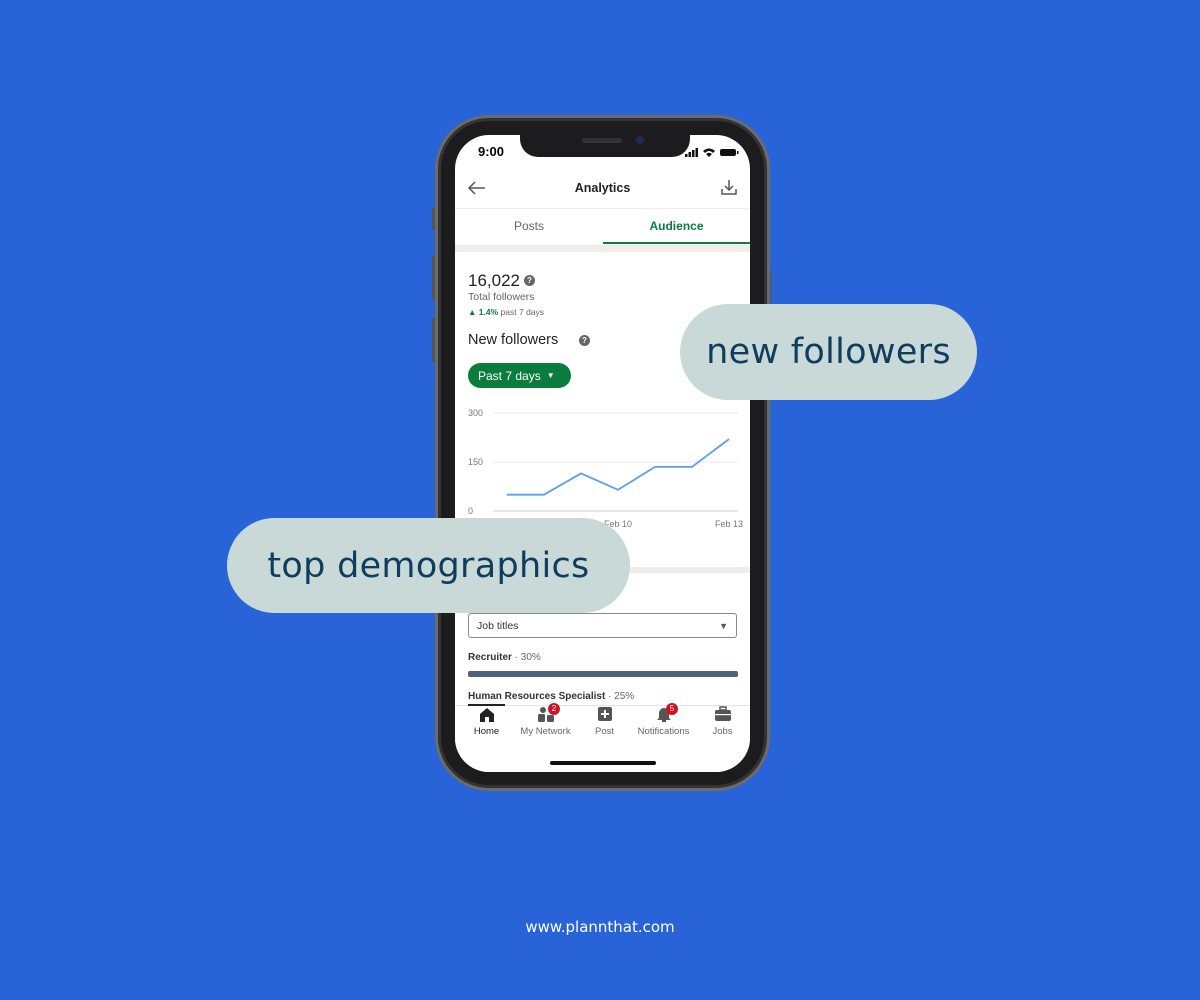 This screenshot has height=1000, width=1200. What do you see at coordinates (545, 720) in the screenshot?
I see `nav-my-network: 2 My Network` at bounding box center [545, 720].